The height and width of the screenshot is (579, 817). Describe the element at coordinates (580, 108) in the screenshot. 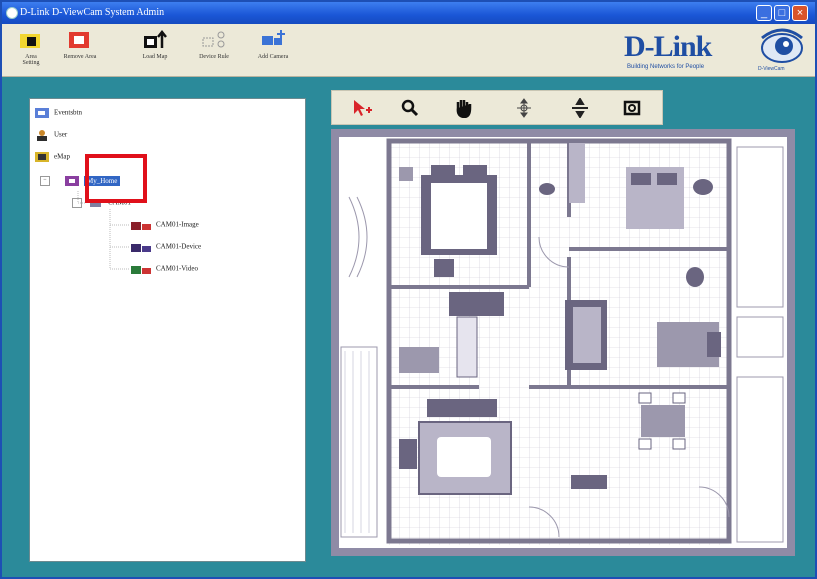

I see `move-horizontal-icon` at that location.